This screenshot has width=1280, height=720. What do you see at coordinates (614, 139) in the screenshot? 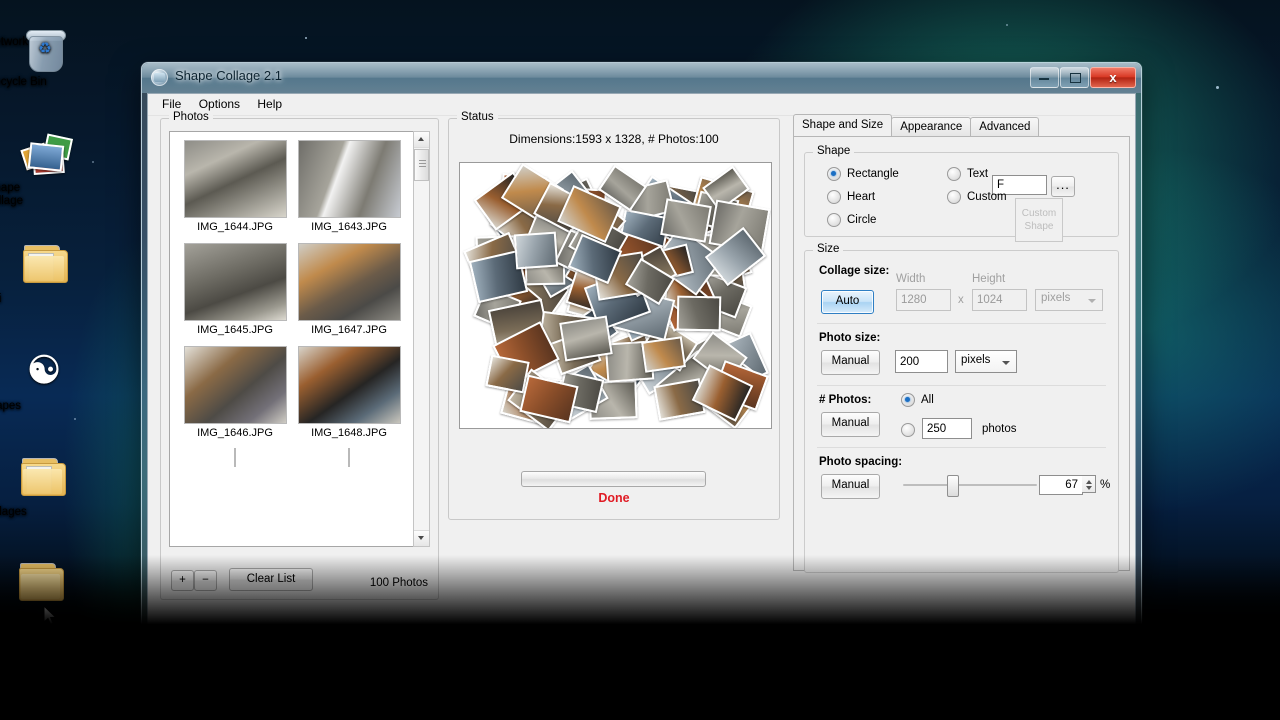
I see `dimensions-label: Dimensions:1593 x 1328, # Photos:100` at bounding box center [614, 139].